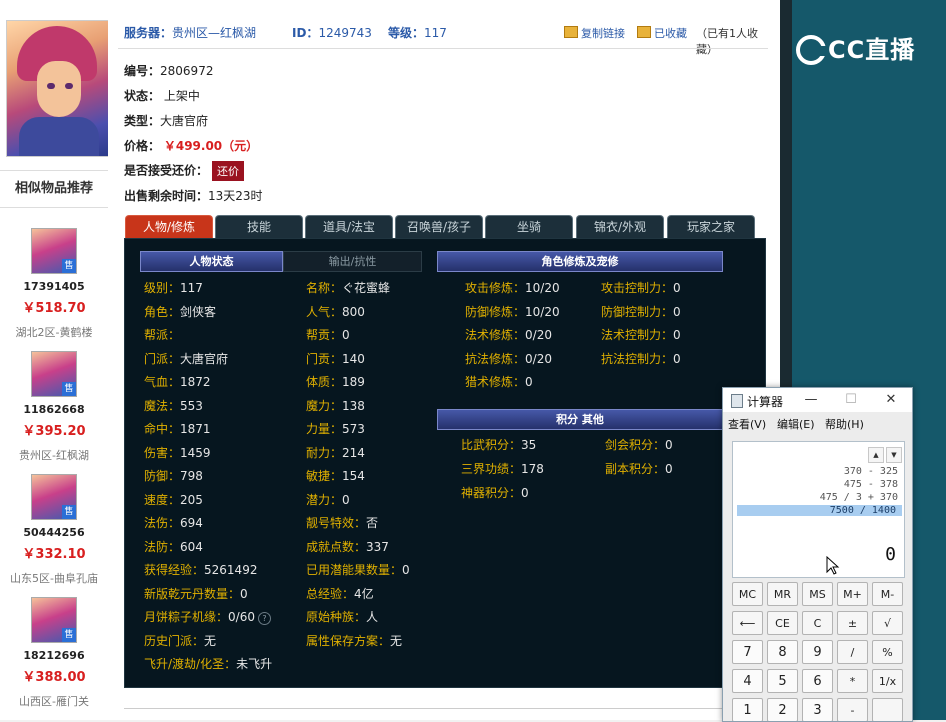 This screenshot has width=946, height=722. What do you see at coordinates (366, 288) in the screenshot?
I see `stat-value: ぐ花蜜蜂` at bounding box center [366, 288].